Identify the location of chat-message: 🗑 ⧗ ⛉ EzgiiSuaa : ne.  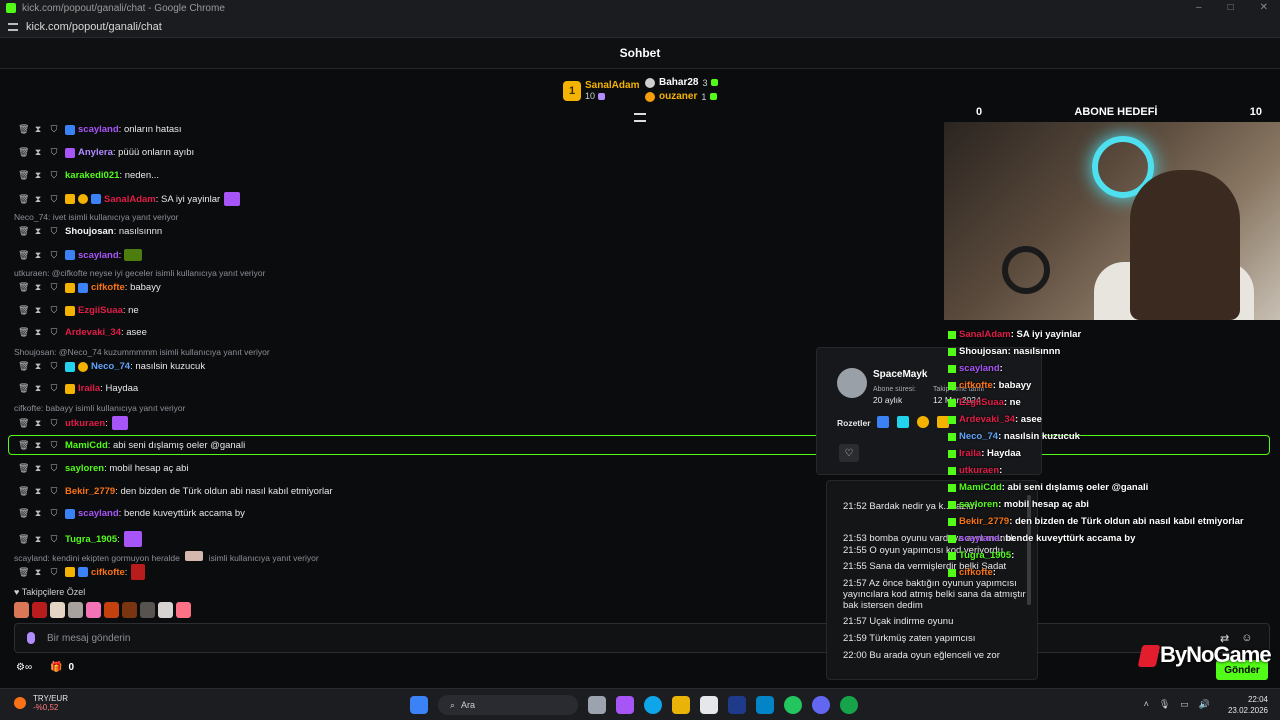
(78, 310).